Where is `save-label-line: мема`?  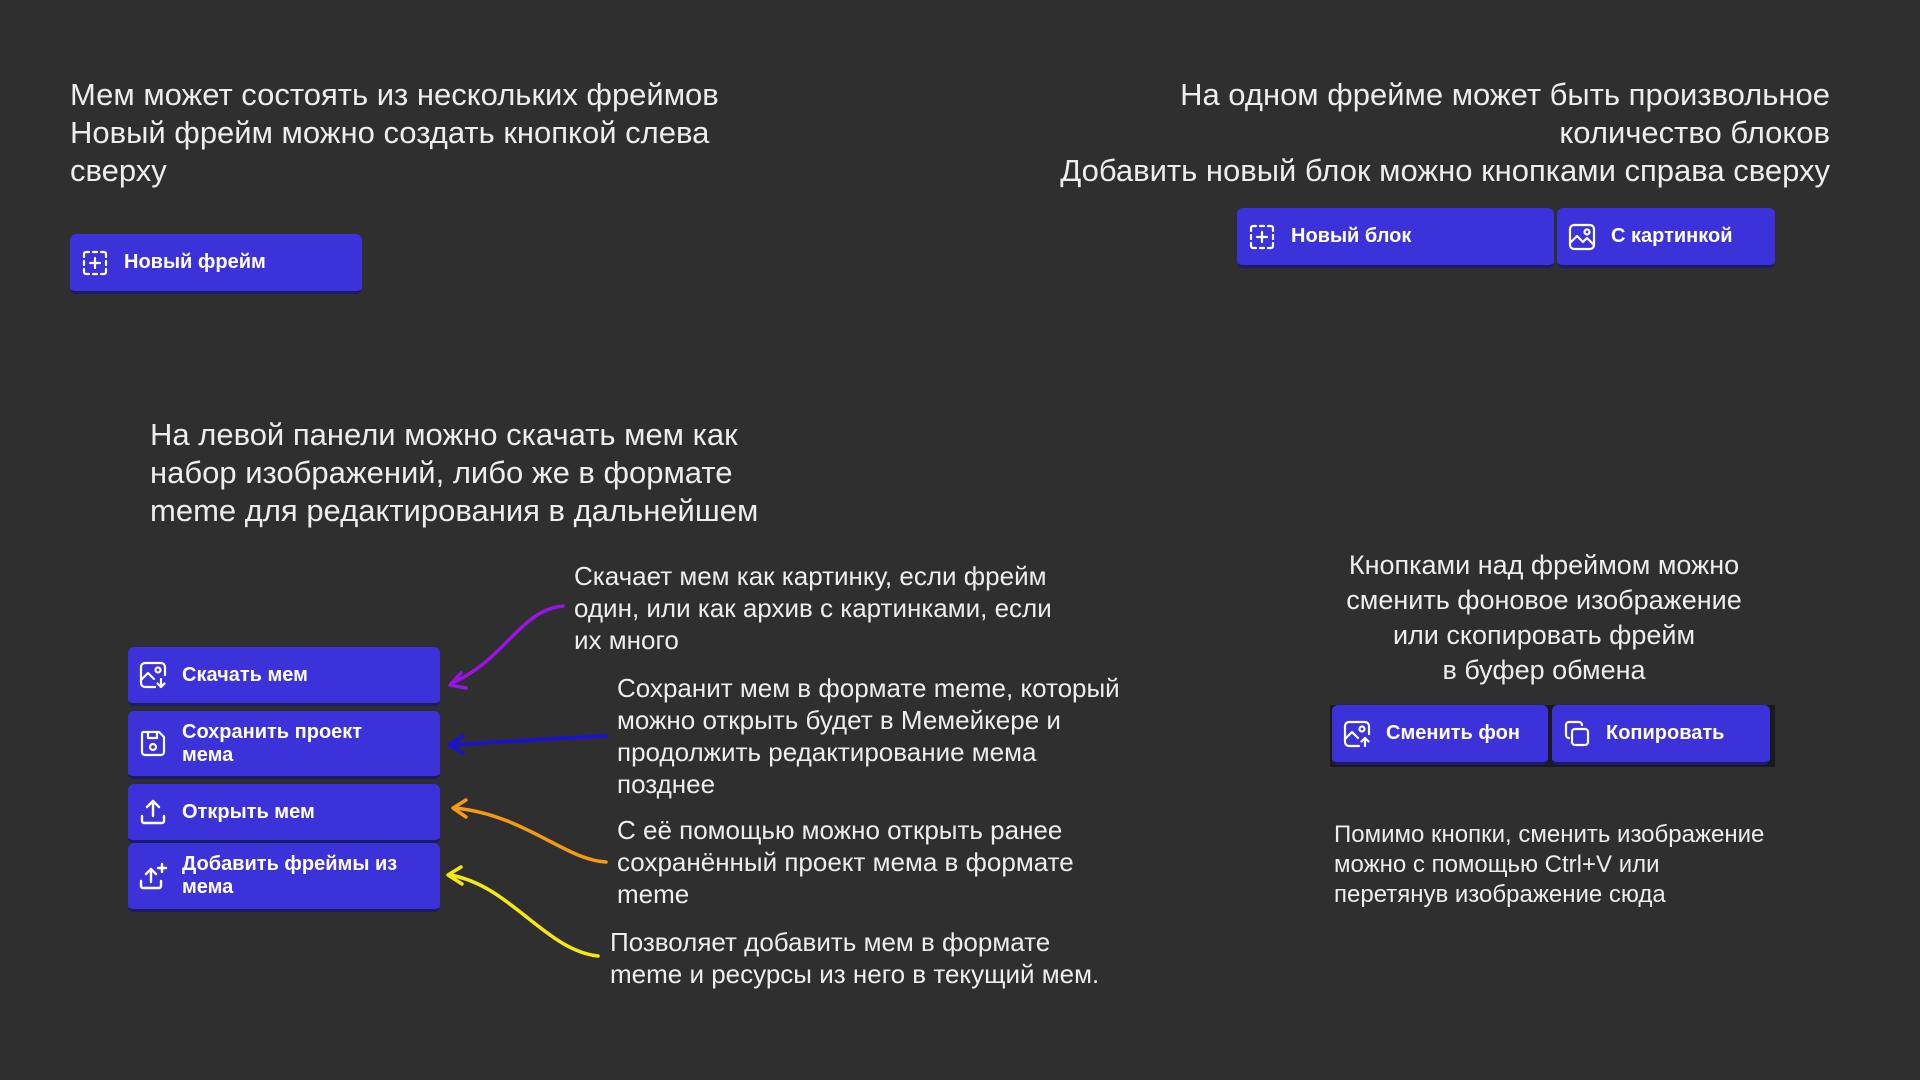 save-label-line: мема is located at coordinates (208, 754).